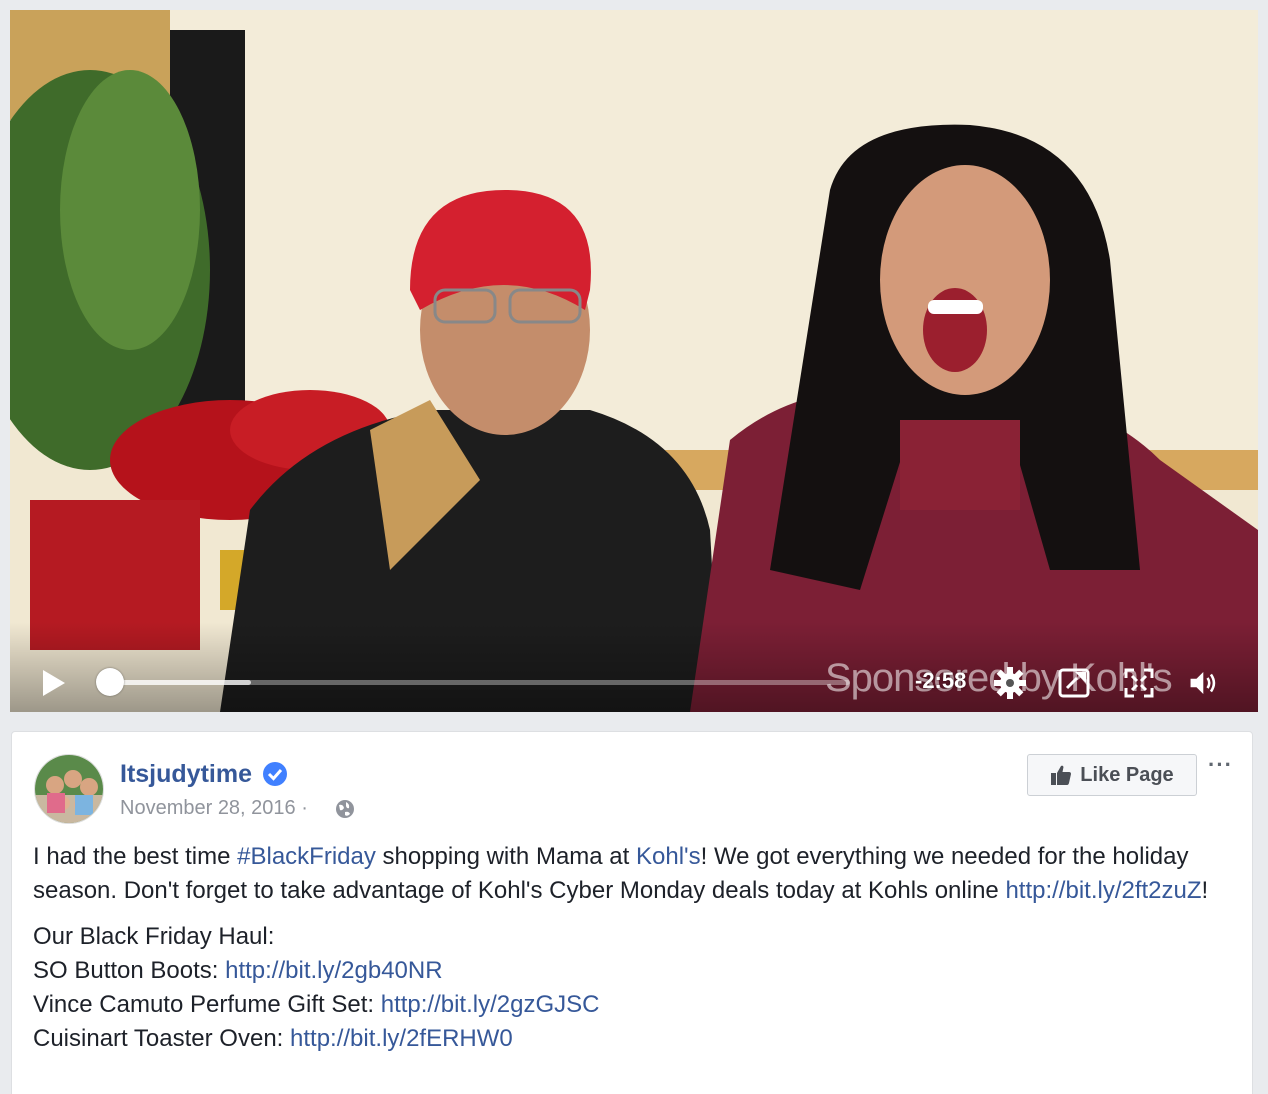 The width and height of the screenshot is (1268, 1094). I want to click on more-options-button: ···, so click(1220, 765).